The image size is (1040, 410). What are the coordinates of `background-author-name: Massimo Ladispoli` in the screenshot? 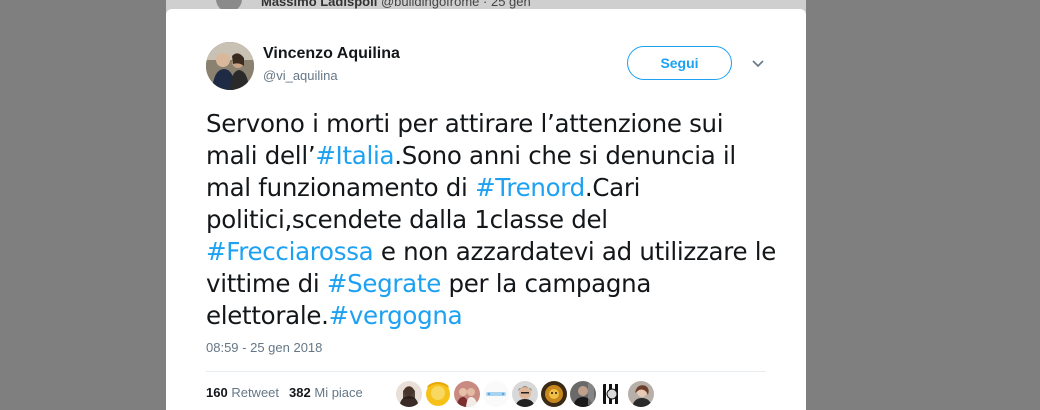 It's located at (319, 4).